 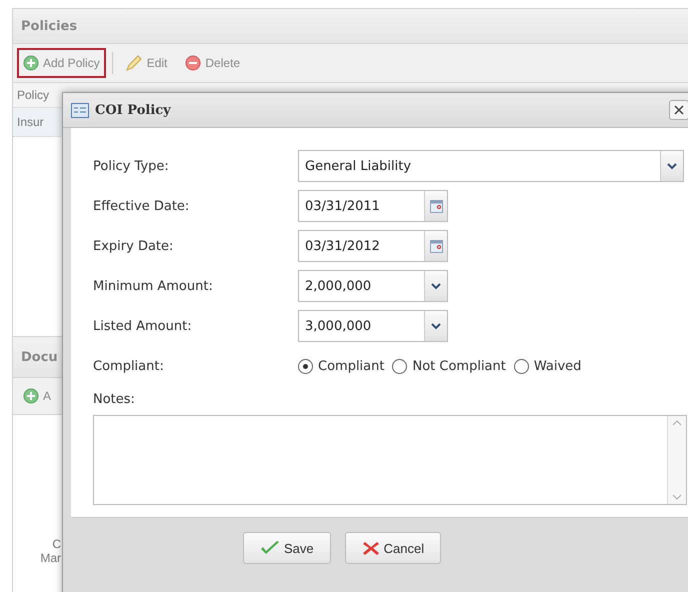 What do you see at coordinates (133, 63) in the screenshot?
I see `pencil-icon` at bounding box center [133, 63].